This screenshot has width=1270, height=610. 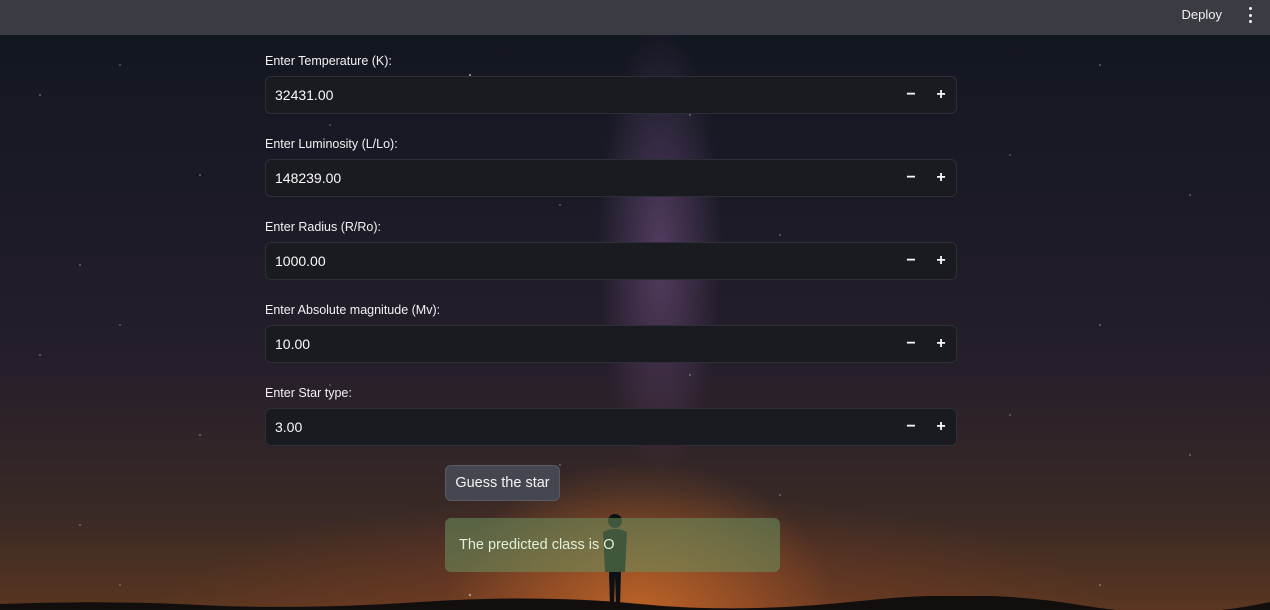 I want to click on magnitude-increment-button: +, so click(x=941, y=344).